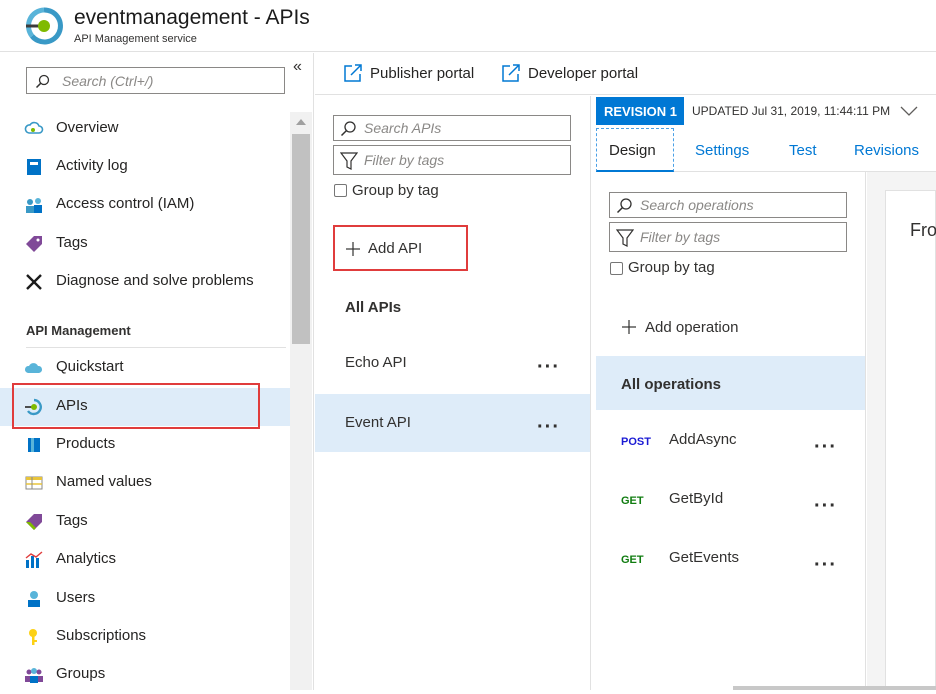 The image size is (936, 694). Describe the element at coordinates (730, 502) in the screenshot. I see `operation-row-getbyid: GET GetById ···` at that location.